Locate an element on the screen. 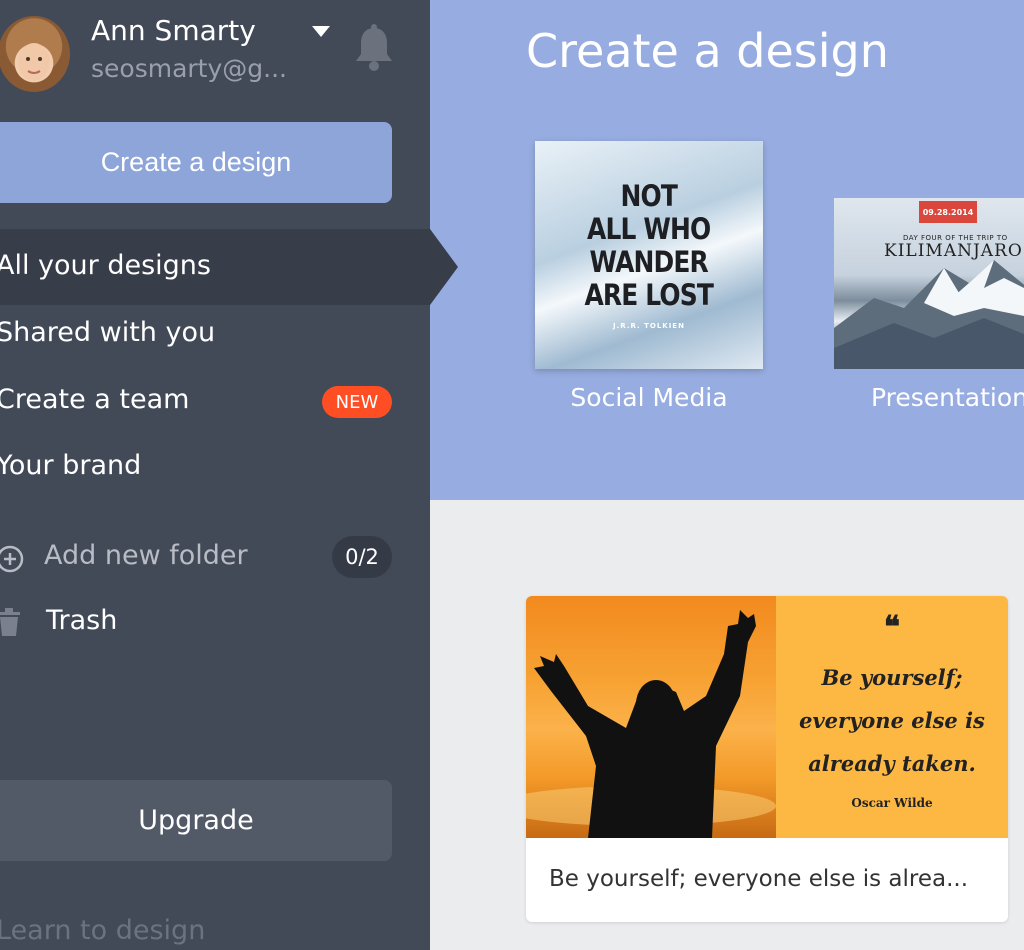 Image resolution: width=1024 pixels, height=950 pixels. page-title: Create a design is located at coordinates (707, 51).